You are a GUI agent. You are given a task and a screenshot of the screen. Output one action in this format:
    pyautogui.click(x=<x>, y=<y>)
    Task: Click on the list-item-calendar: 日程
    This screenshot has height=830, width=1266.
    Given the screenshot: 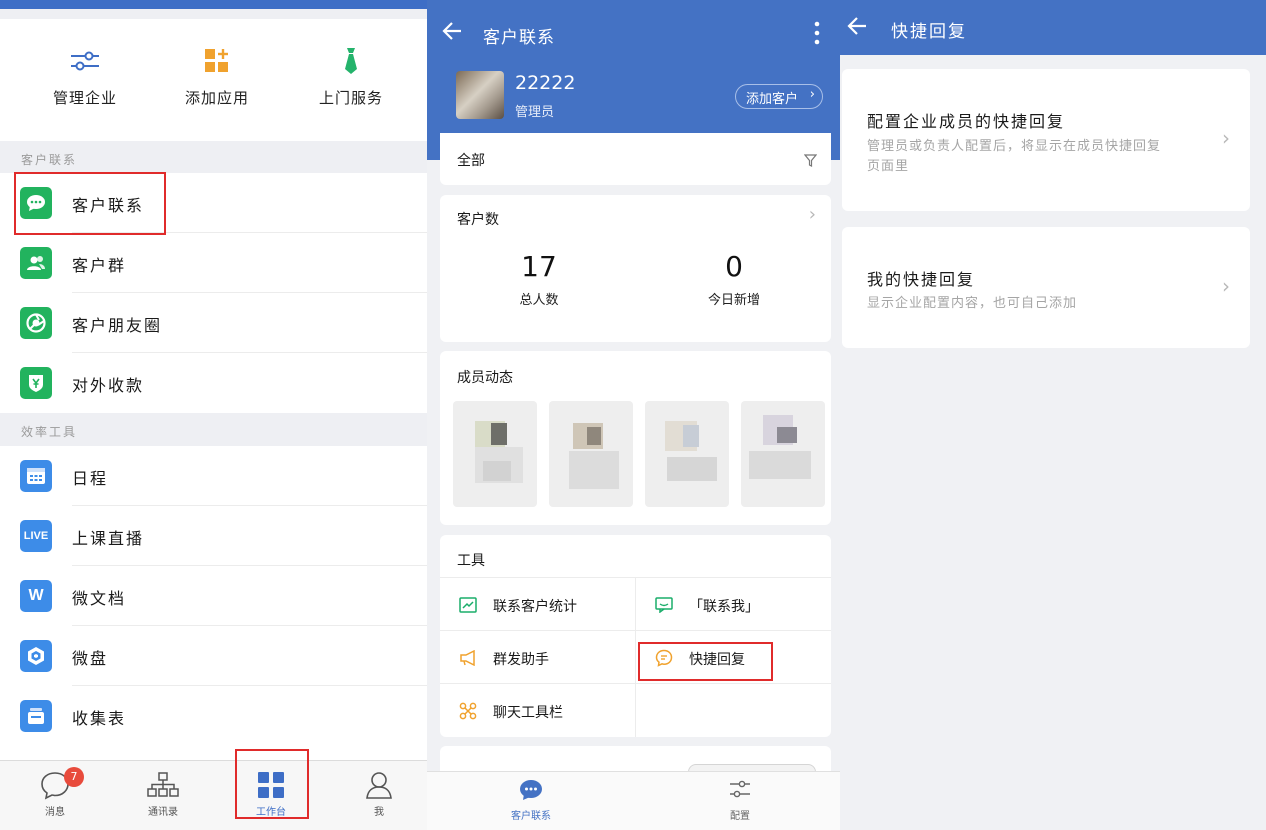 What is the action you would take?
    pyautogui.click(x=213, y=476)
    